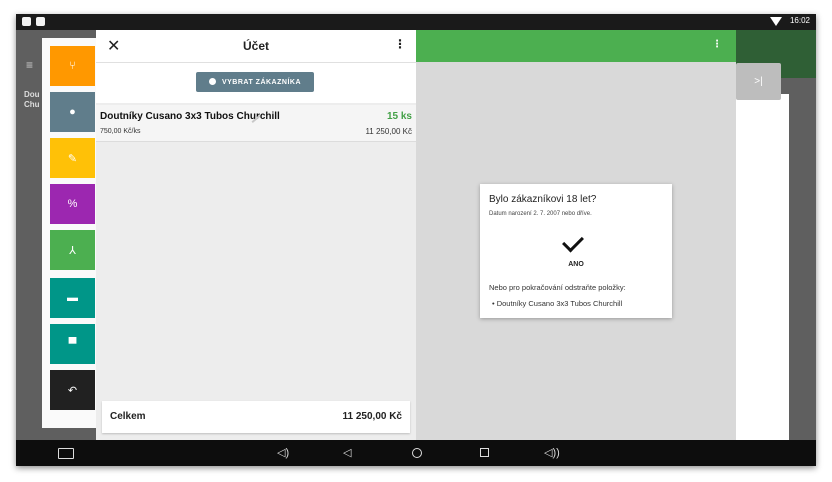 The image size is (832, 482). What do you see at coordinates (30, 65) in the screenshot?
I see `hamburger-icon: ≡` at bounding box center [30, 65].